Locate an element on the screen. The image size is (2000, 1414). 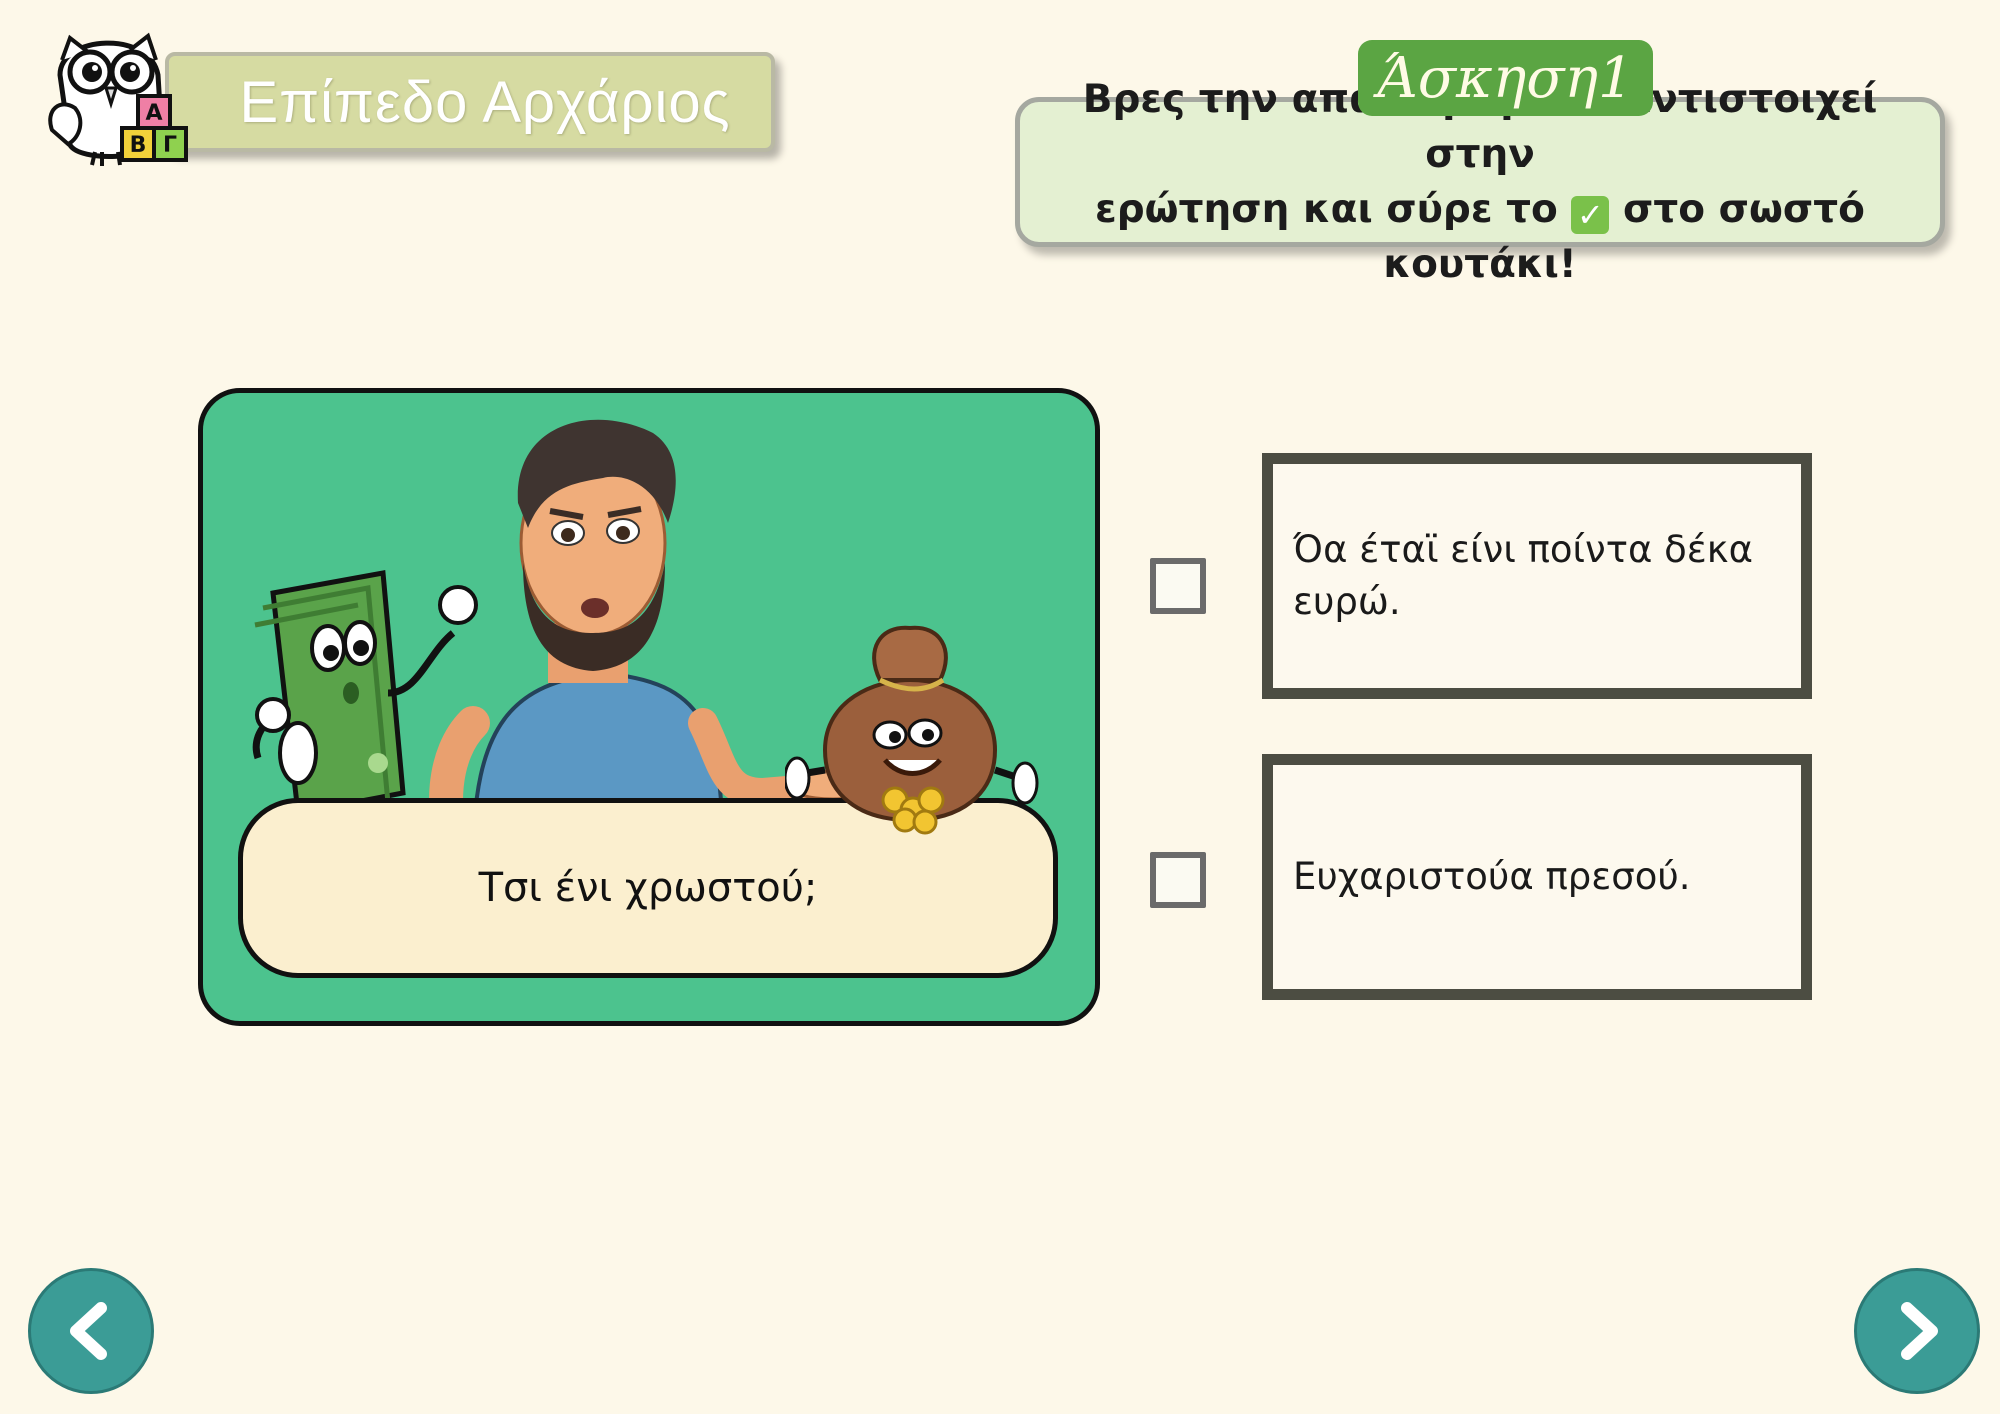
logo-letter-g: Γ is located at coordinates (170, 145).